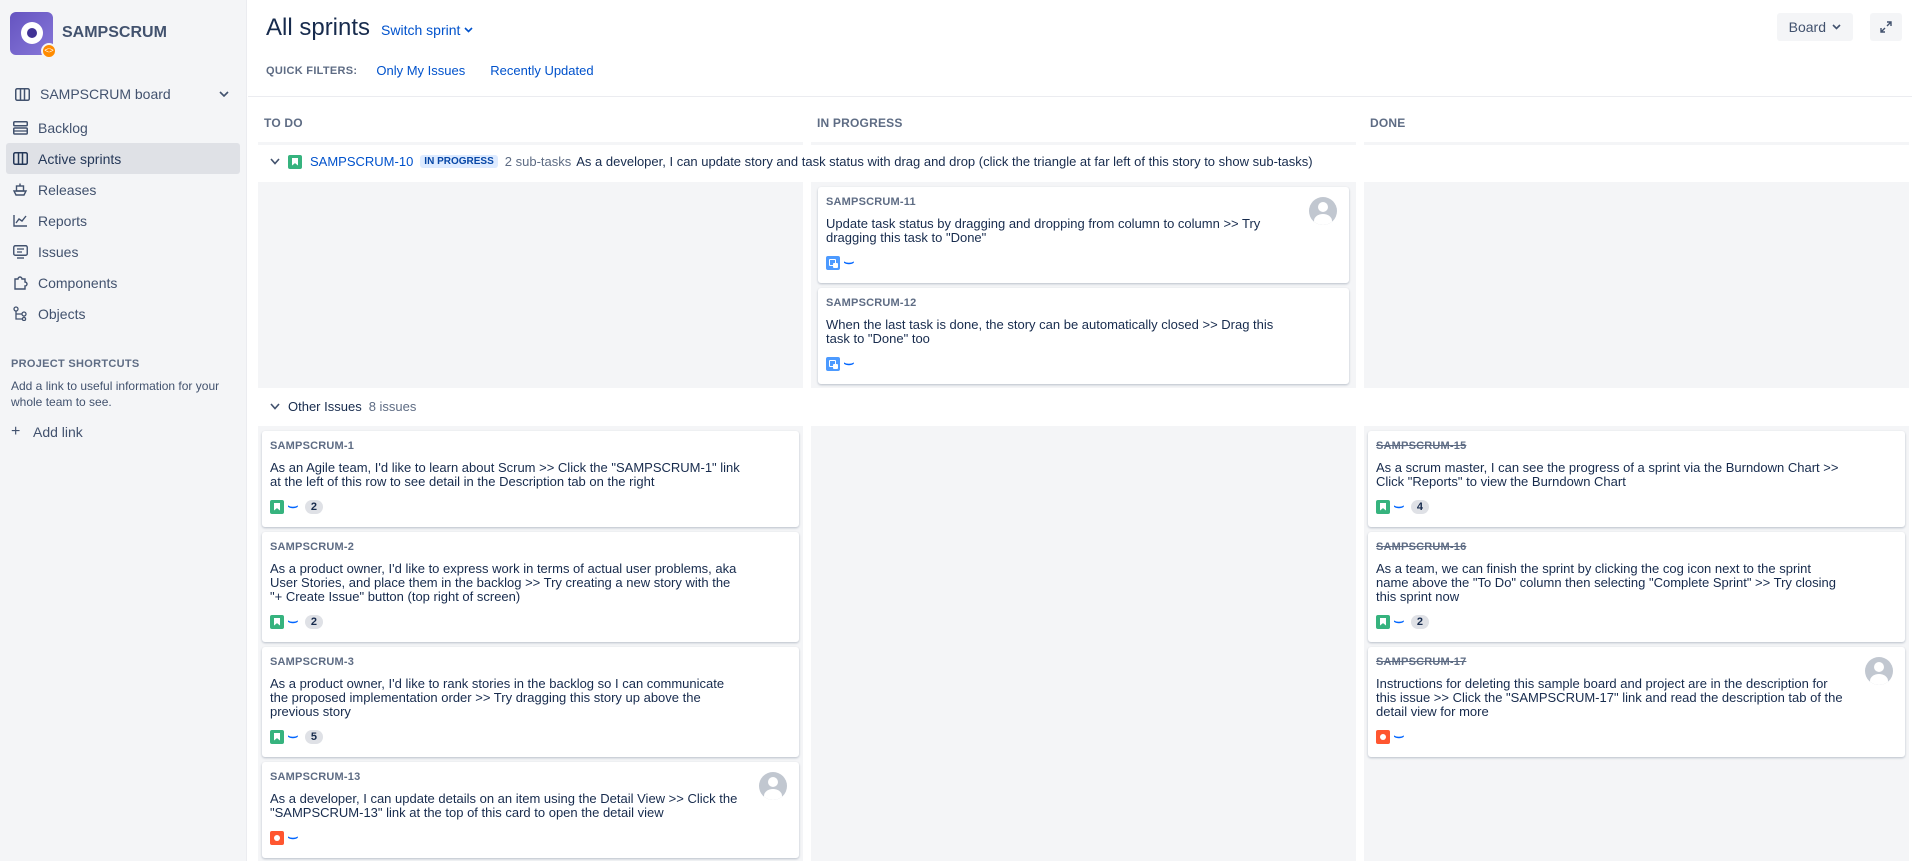 This screenshot has height=861, width=1912. What do you see at coordinates (541, 70) in the screenshot?
I see `filter-recently-updated: Recently Updated` at bounding box center [541, 70].